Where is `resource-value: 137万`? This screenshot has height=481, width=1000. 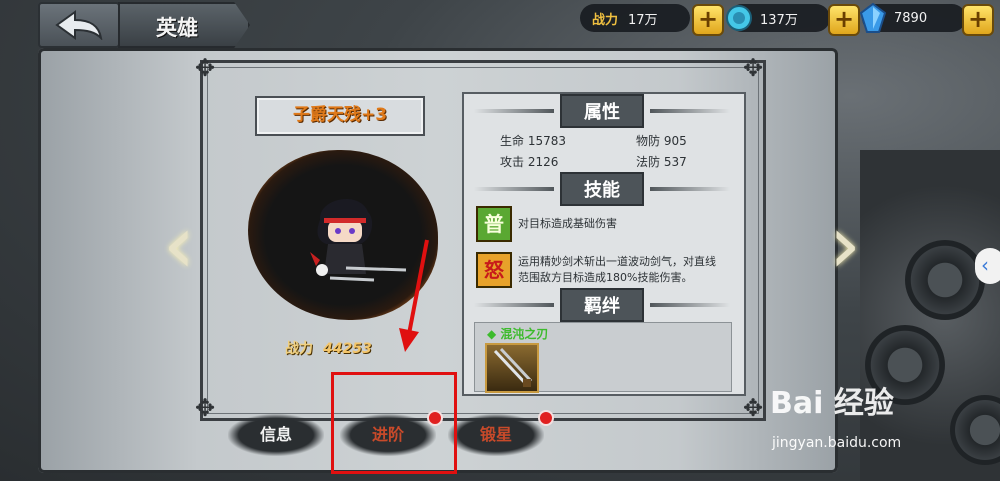
resource-value: 137万 is located at coordinates (779, 20).